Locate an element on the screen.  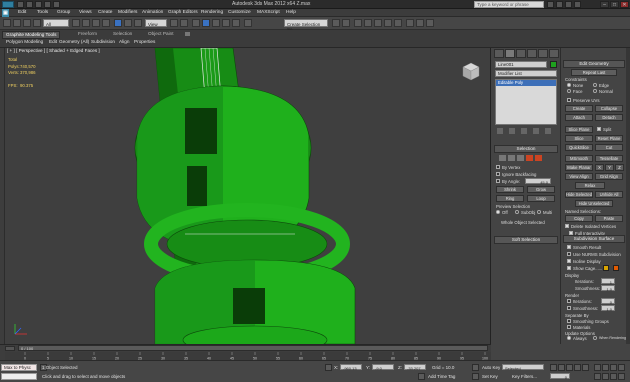
angle-snap-icon is located at coordinates (216, 23).